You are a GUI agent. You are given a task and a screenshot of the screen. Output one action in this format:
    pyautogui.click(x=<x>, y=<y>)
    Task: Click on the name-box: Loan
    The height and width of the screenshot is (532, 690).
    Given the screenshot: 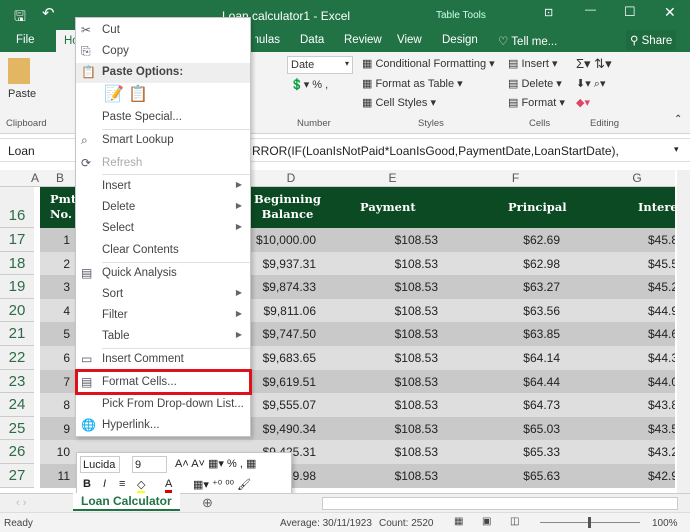 What is the action you would take?
    pyautogui.click(x=21, y=151)
    